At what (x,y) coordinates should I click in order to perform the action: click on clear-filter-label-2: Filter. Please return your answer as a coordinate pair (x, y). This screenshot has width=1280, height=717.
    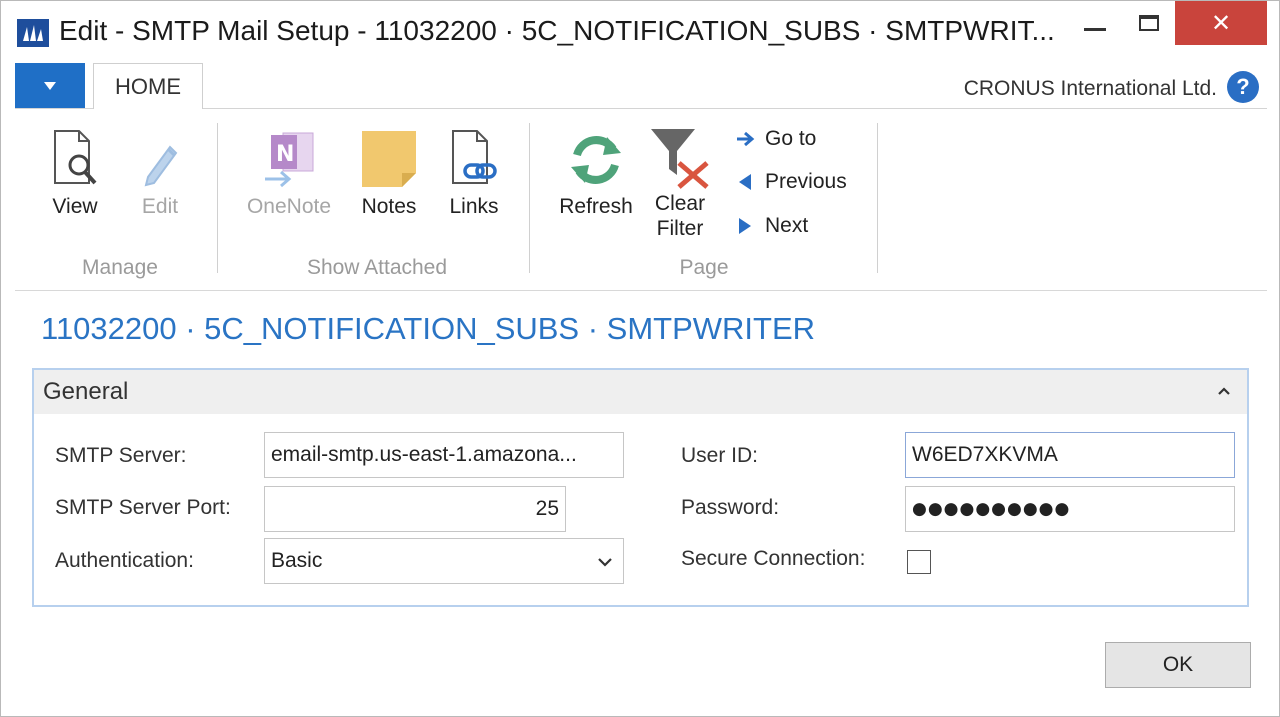
    Looking at the image, I should click on (680, 228).